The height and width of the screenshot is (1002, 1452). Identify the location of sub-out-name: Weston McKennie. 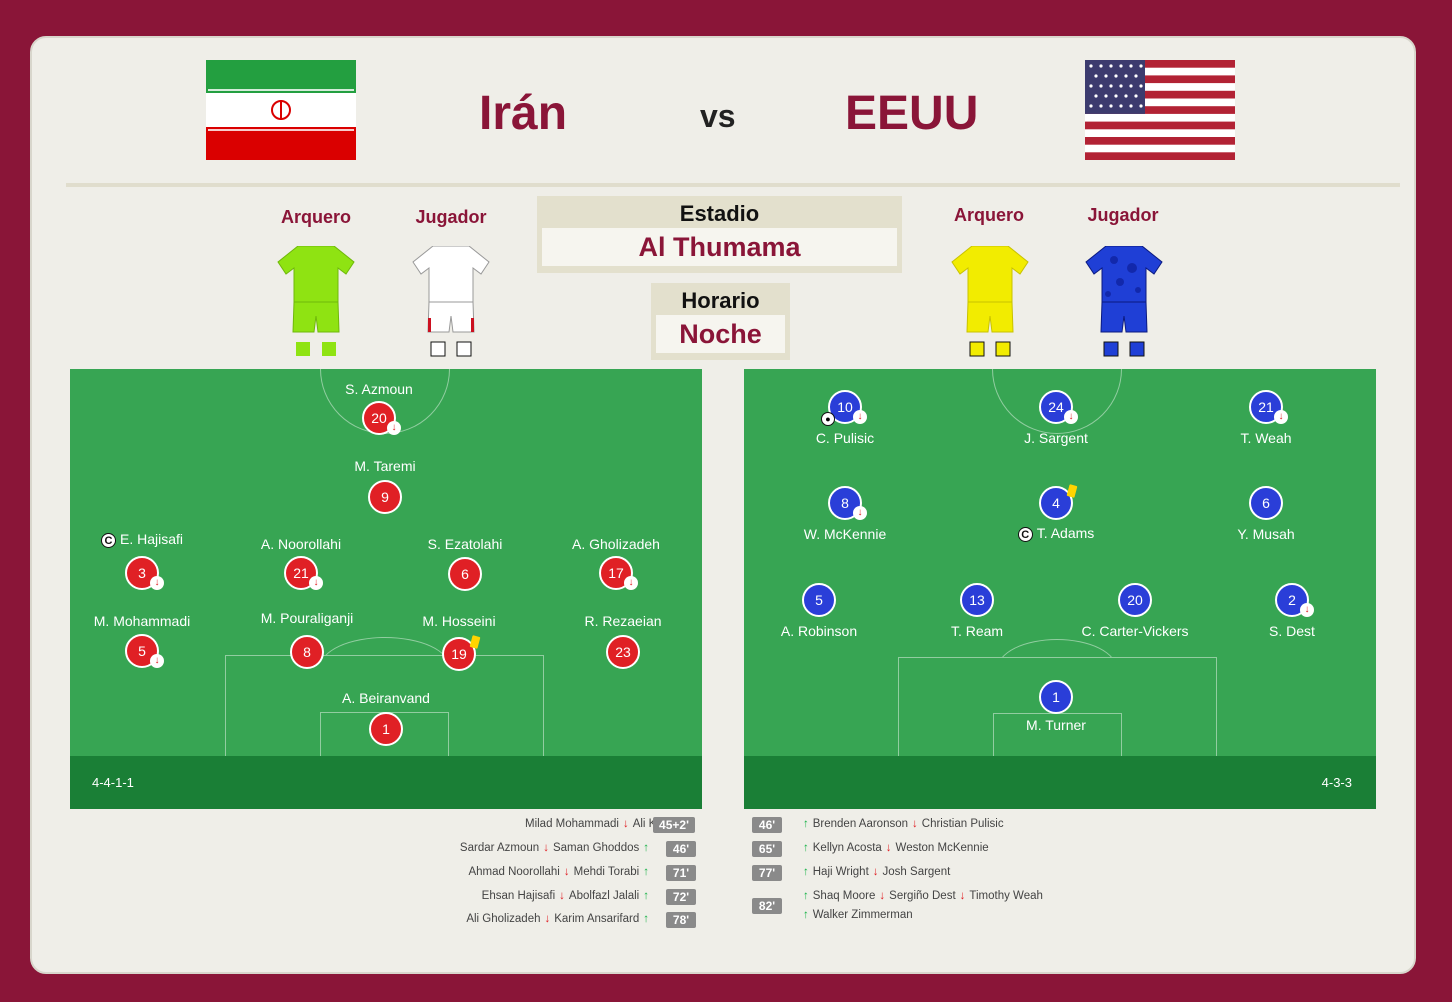
(942, 848).